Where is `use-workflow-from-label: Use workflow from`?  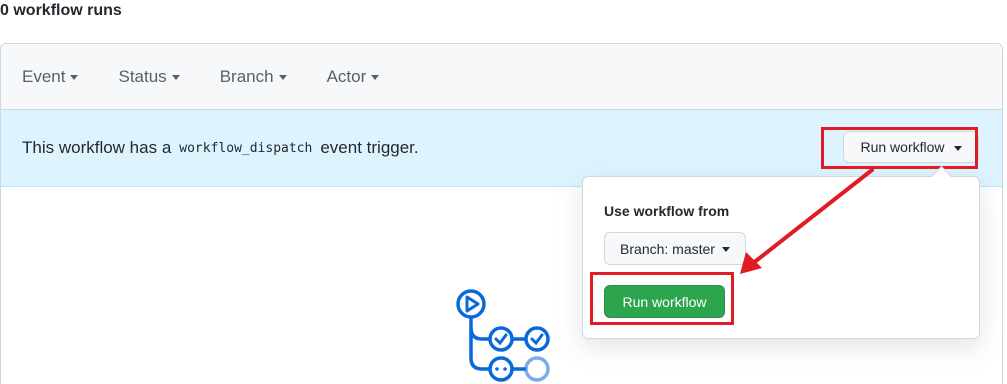
use-workflow-from-label: Use workflow from is located at coordinates (667, 211).